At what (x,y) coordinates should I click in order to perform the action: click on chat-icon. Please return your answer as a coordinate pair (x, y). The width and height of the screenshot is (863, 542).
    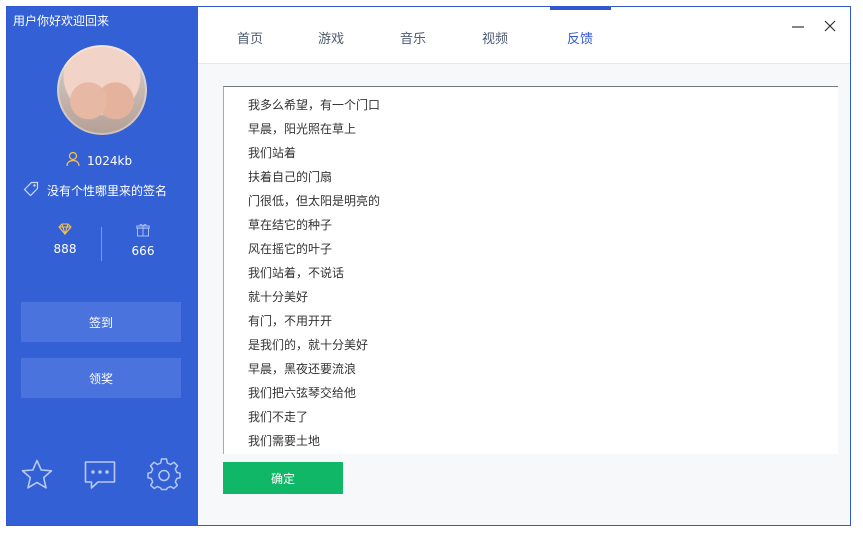
    Looking at the image, I should click on (100, 475).